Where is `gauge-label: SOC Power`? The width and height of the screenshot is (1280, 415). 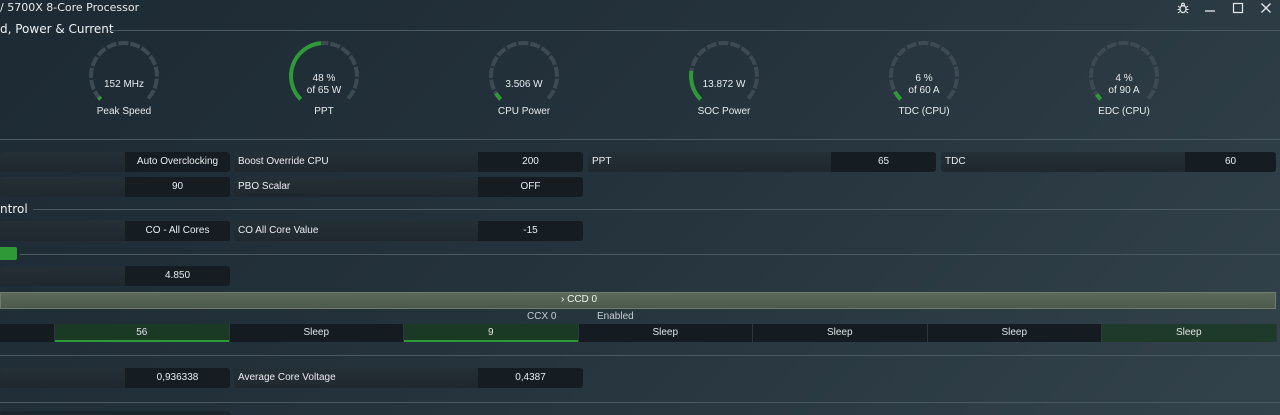 gauge-label: SOC Power is located at coordinates (724, 111).